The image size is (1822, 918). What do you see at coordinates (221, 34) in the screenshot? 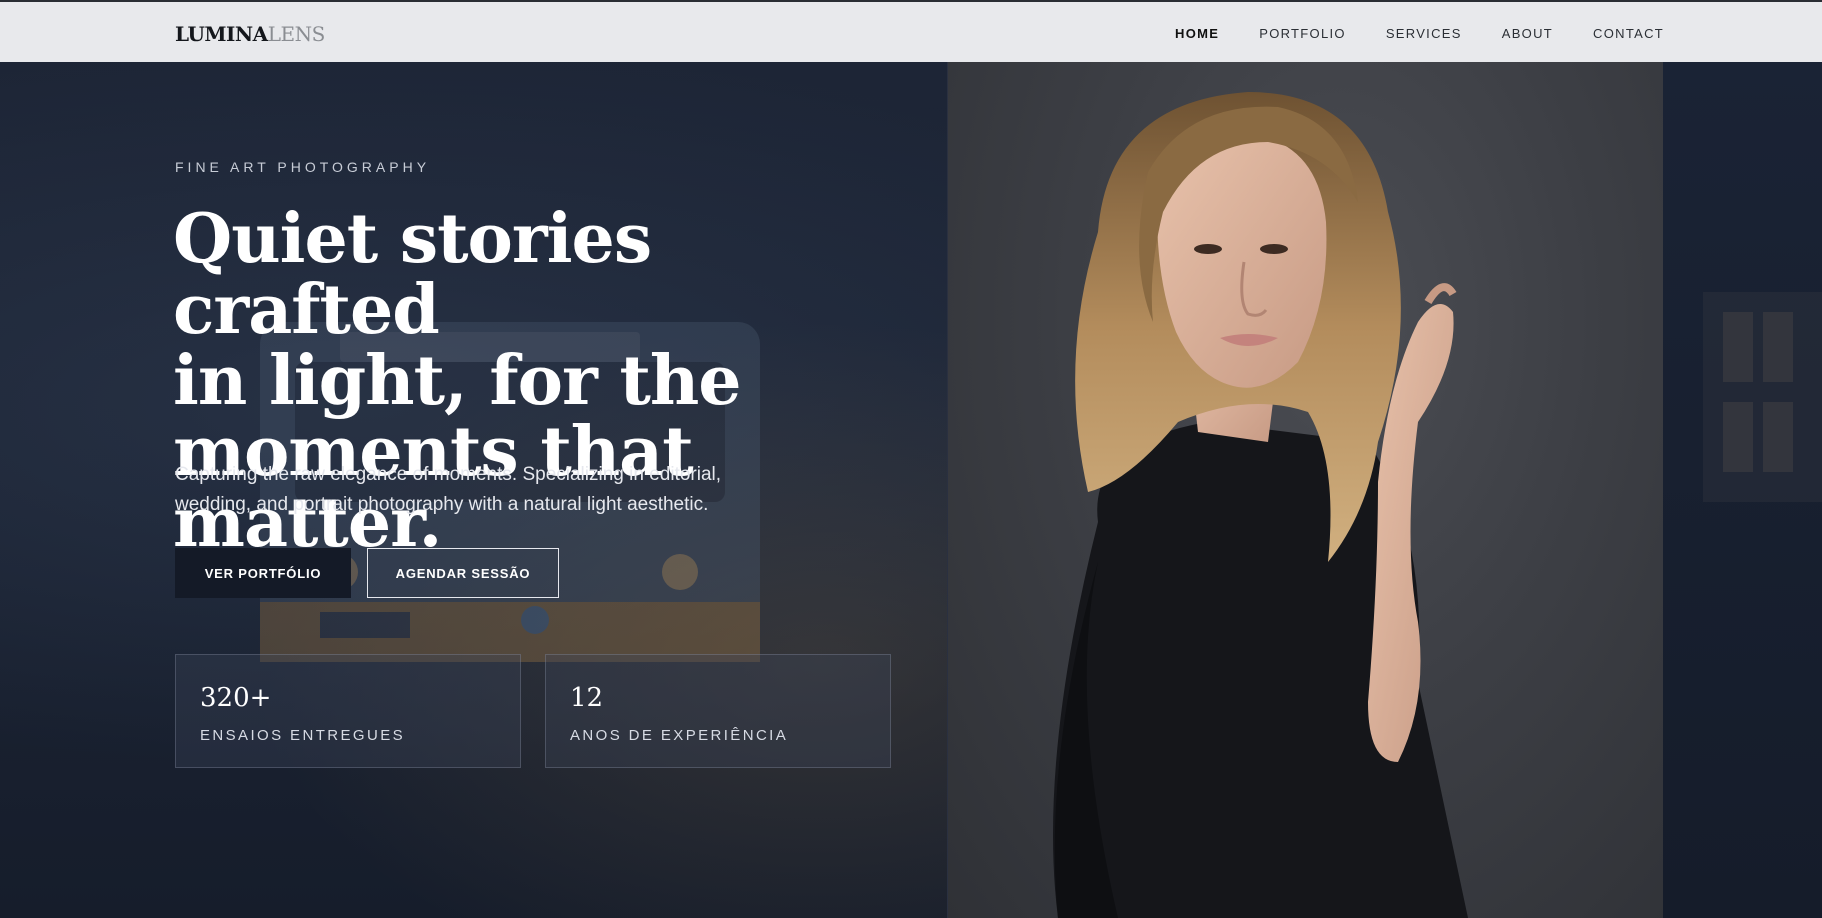
I see `logo-bold-text: LUMINA` at bounding box center [221, 34].